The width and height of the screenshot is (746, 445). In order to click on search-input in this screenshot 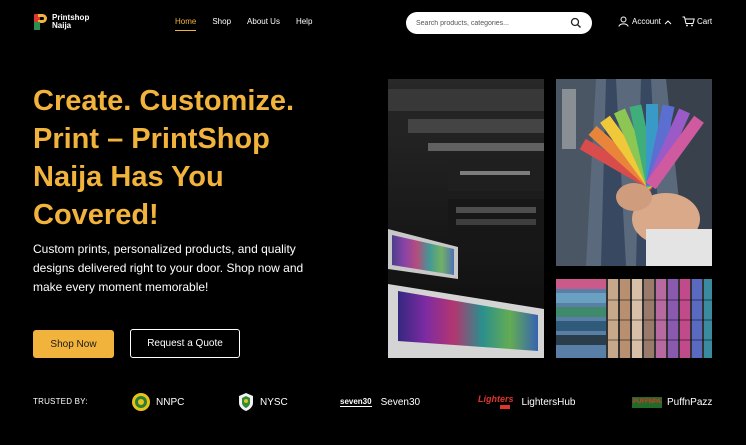, I will do `click(491, 23)`.